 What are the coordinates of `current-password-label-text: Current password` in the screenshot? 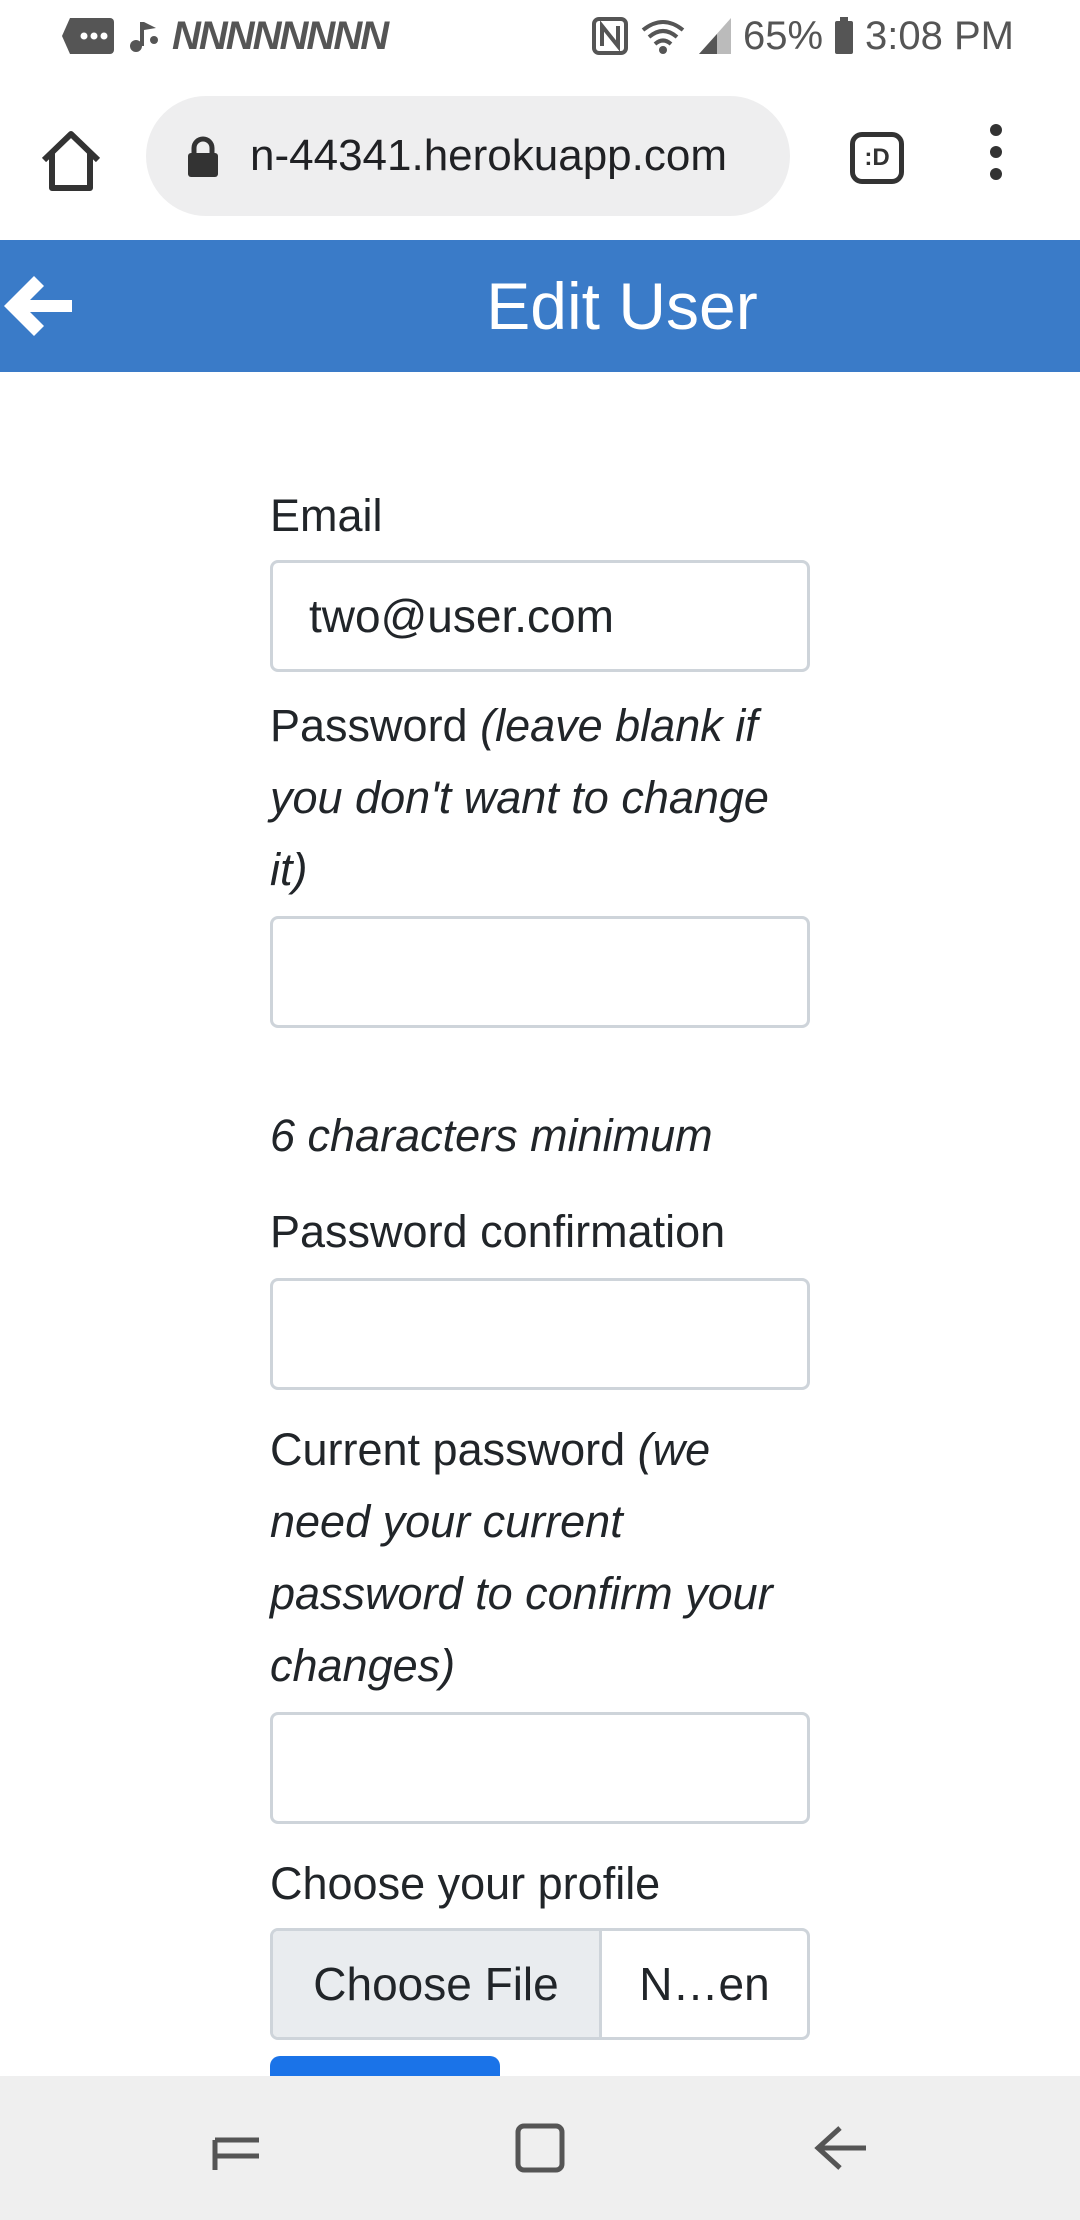 It's located at (448, 1449).